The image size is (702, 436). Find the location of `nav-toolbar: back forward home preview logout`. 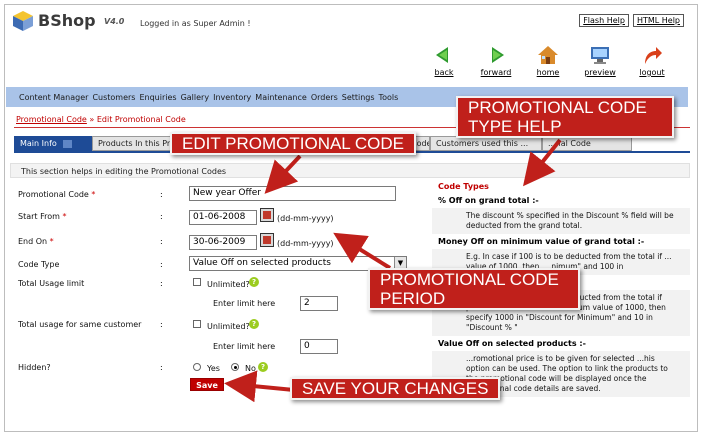

nav-toolbar: back forward home preview logout is located at coordinates (548, 60).